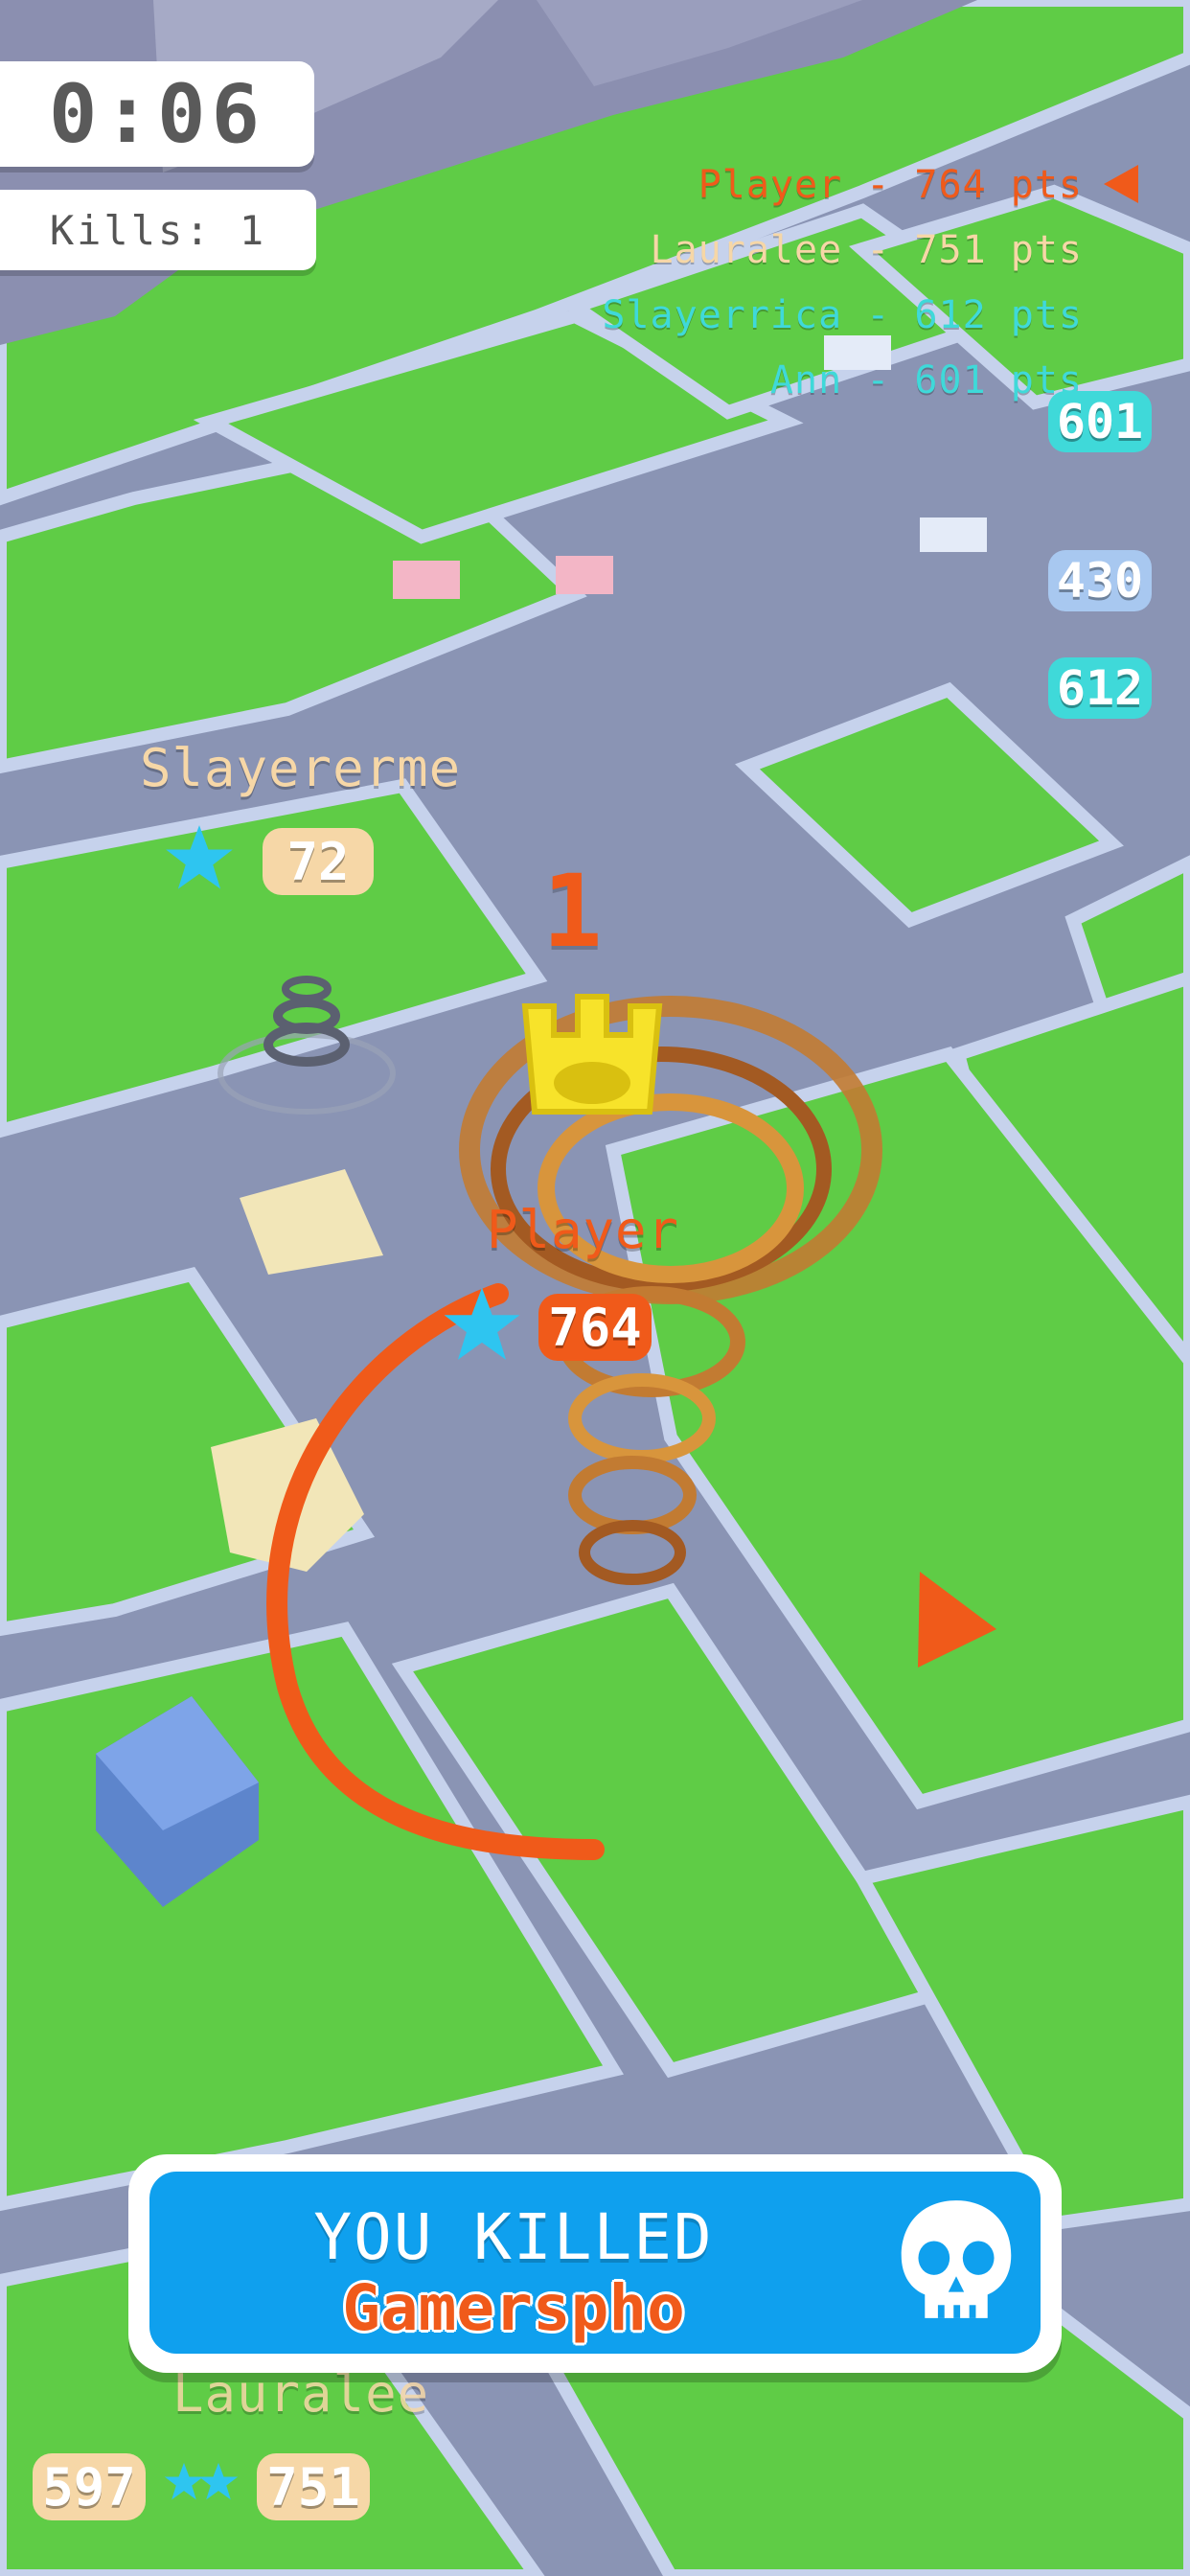 This screenshot has width=1190, height=2576. Describe the element at coordinates (842, 315) in the screenshot. I see `leaderboard-entry: Slayerrica - 612 pts` at that location.